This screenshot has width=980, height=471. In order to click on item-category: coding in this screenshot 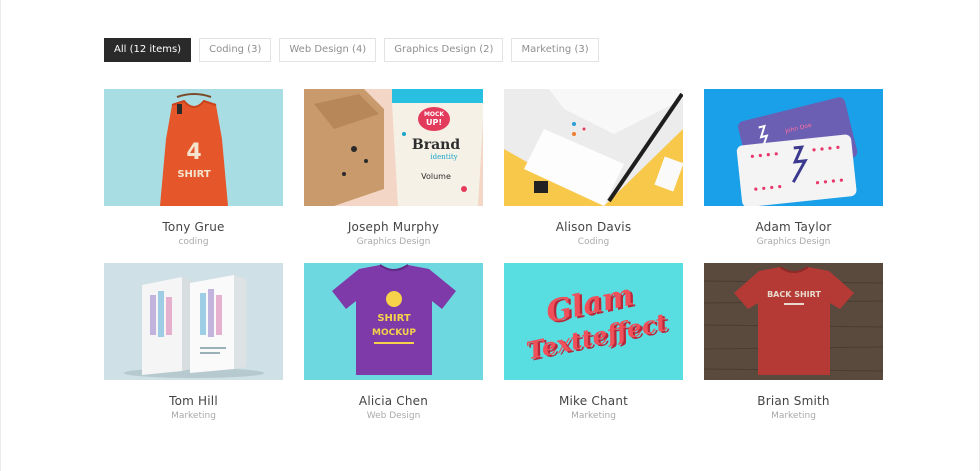, I will do `click(193, 242)`.